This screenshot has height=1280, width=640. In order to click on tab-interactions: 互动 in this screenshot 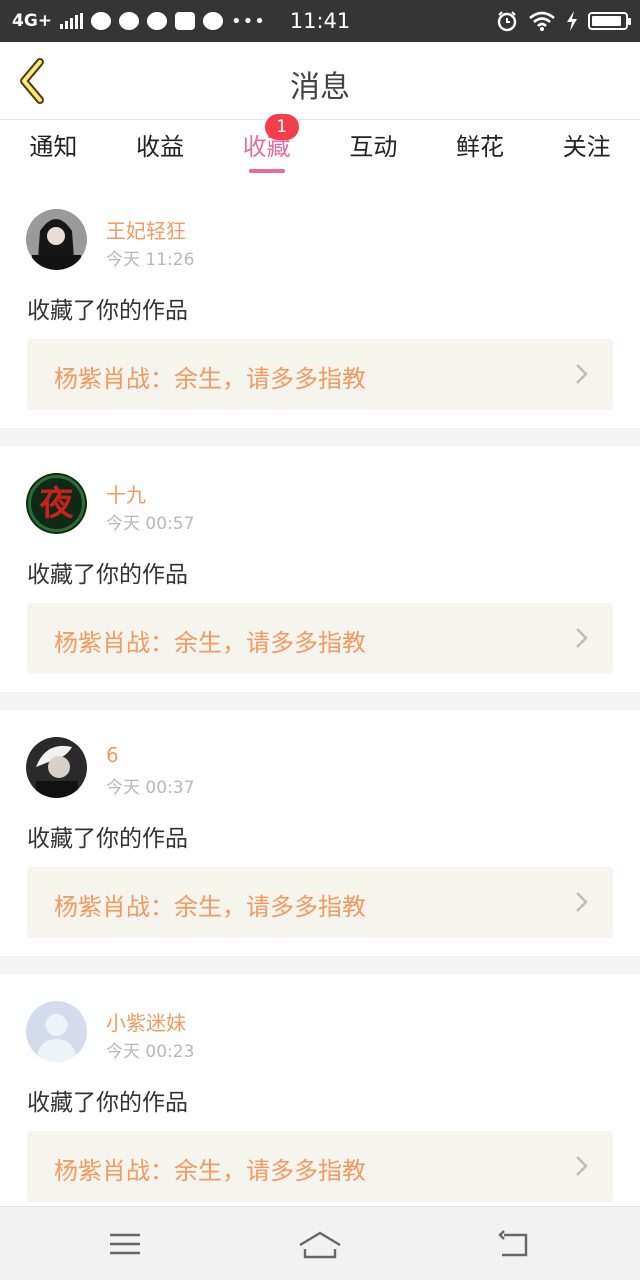, I will do `click(373, 149)`.